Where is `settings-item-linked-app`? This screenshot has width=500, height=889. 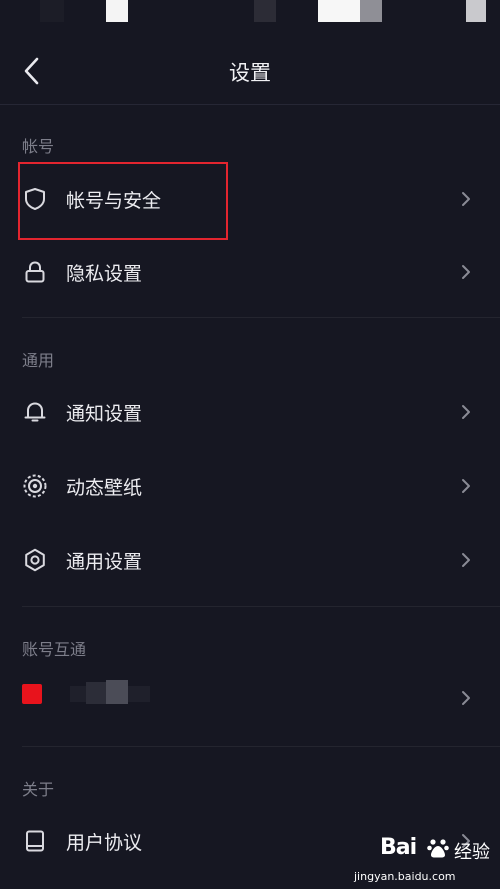
settings-item-linked-app is located at coordinates (250, 698).